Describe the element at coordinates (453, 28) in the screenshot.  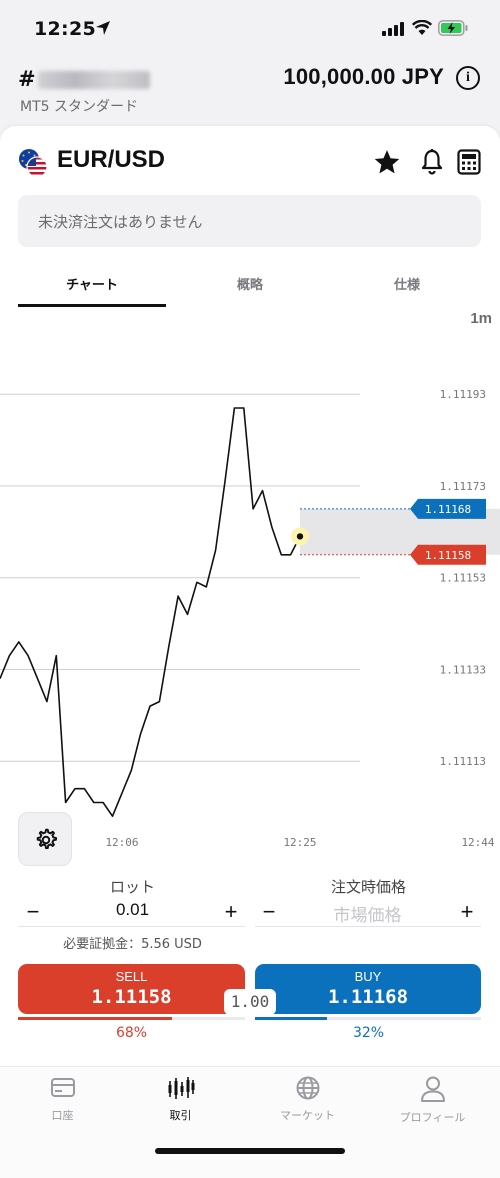
I see `battery-charging-icon` at that location.